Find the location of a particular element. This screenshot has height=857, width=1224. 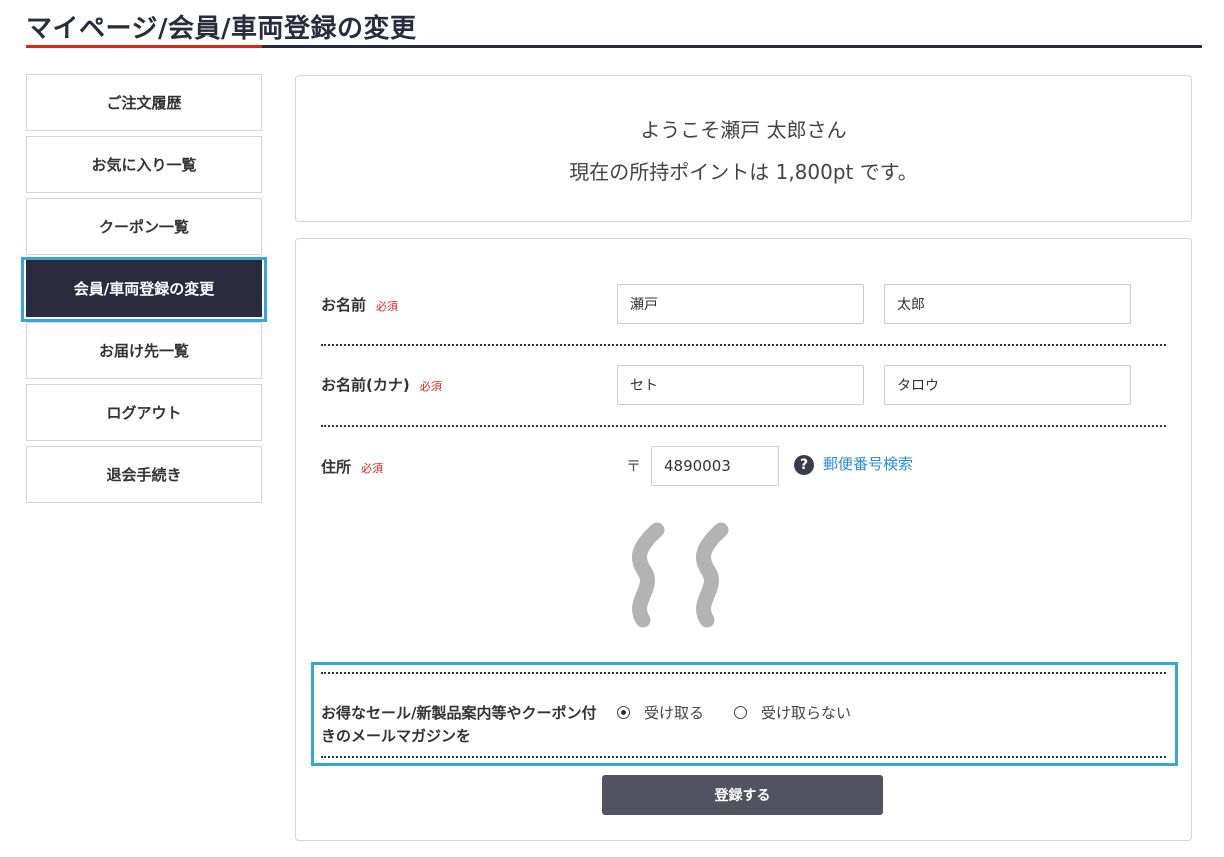

welcome-greeting: ようこそ瀬戸 太郎さん is located at coordinates (743, 130).